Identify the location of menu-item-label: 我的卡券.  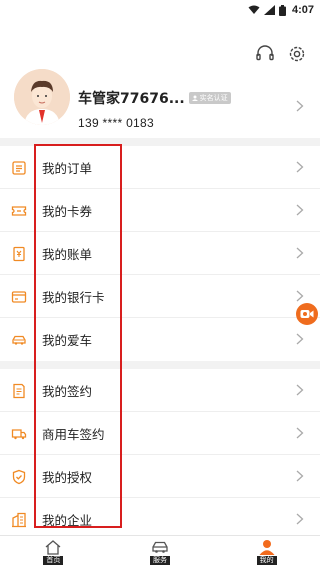
(67, 211).